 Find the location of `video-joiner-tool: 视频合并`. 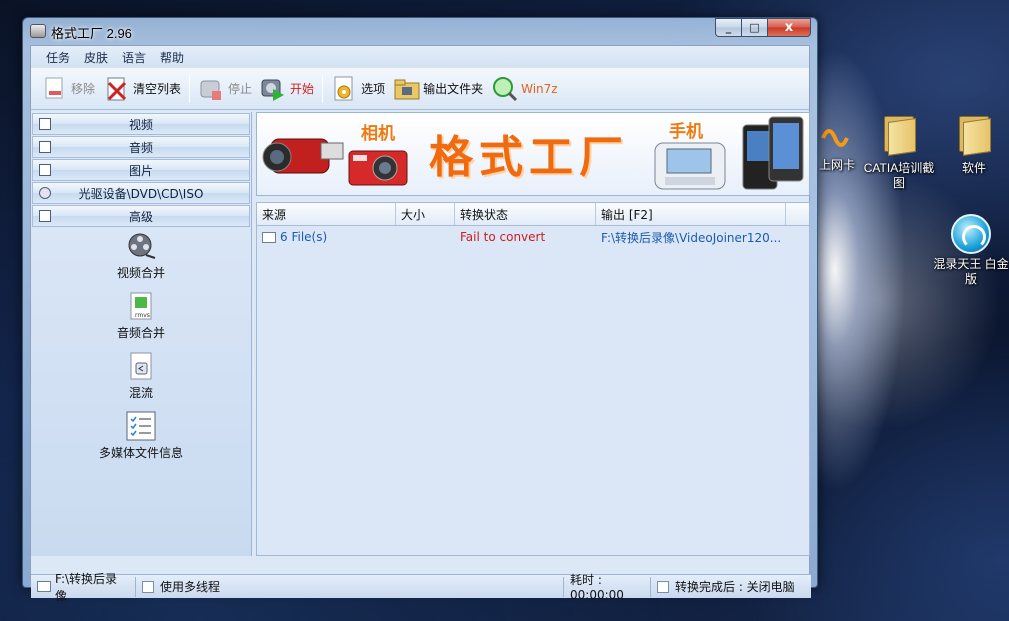

video-joiner-tool: 视频合并 is located at coordinates (141, 256).